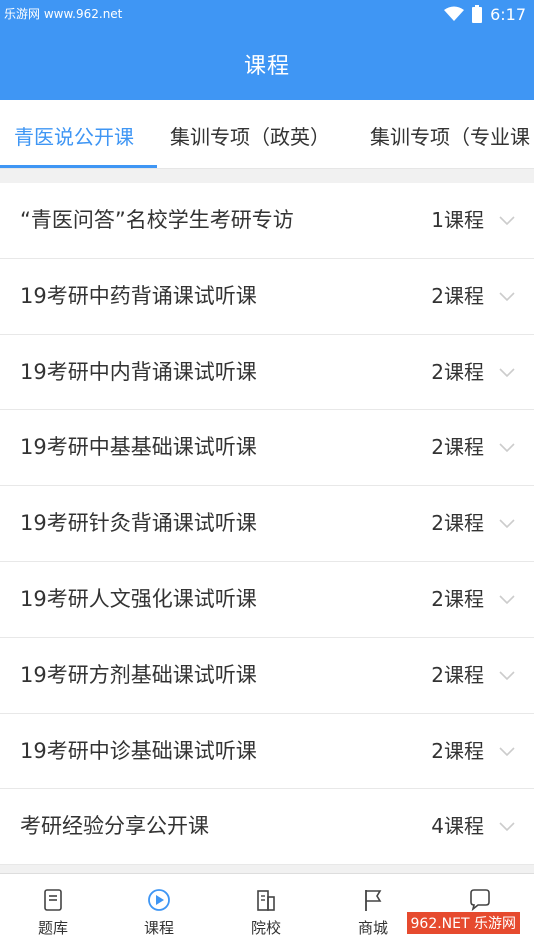  What do you see at coordinates (477, 14) in the screenshot?
I see `battery-icon` at bounding box center [477, 14].